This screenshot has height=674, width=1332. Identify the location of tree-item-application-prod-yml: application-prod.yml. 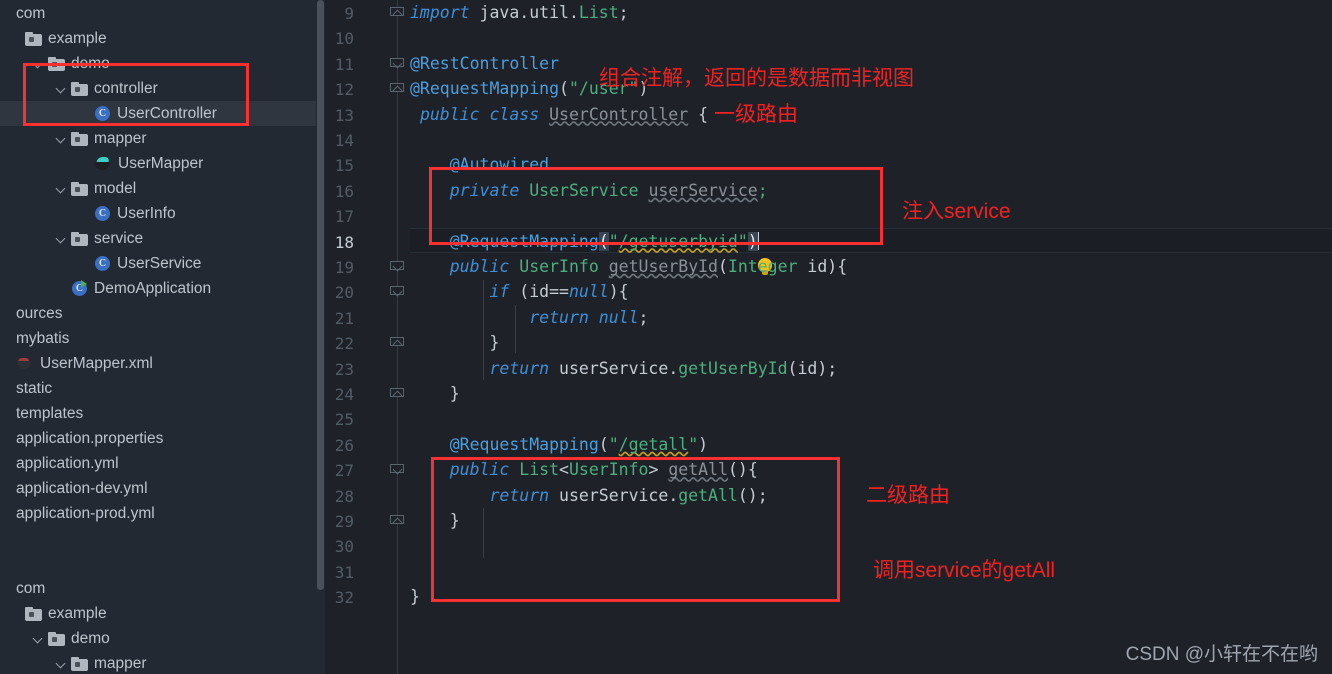
(162, 513).